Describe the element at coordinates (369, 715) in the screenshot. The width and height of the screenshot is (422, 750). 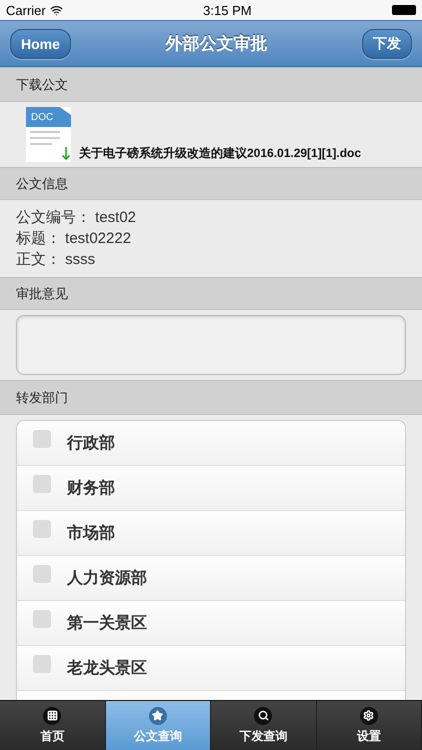
I see `gear-icon` at that location.